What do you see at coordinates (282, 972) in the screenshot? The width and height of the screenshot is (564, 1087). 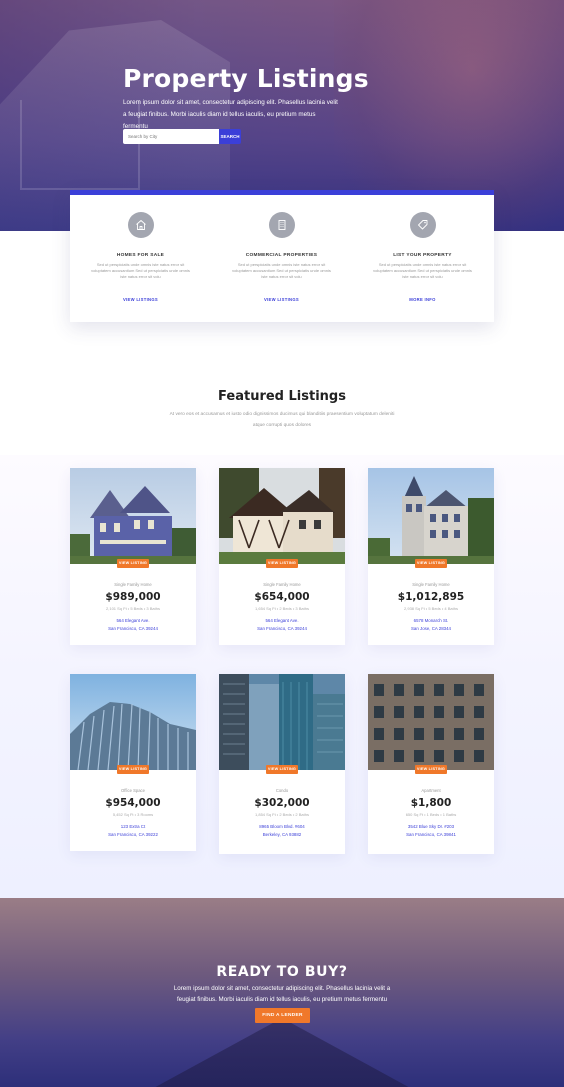 I see `cta-title: READY TO BUY?` at bounding box center [282, 972].